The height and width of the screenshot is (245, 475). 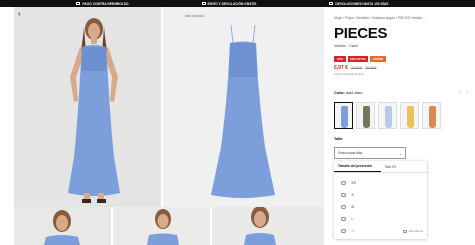 What do you see at coordinates (404, 166) in the screenshot?
I see `tab-size-es: Talla ES` at bounding box center [404, 166].